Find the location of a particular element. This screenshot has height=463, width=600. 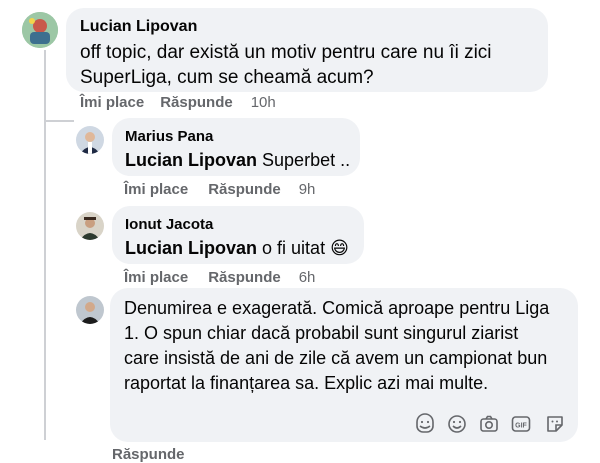

comment-bubble: Ionut Jacota Lucian Lipovan o fi uitat 😄 is located at coordinates (238, 235).